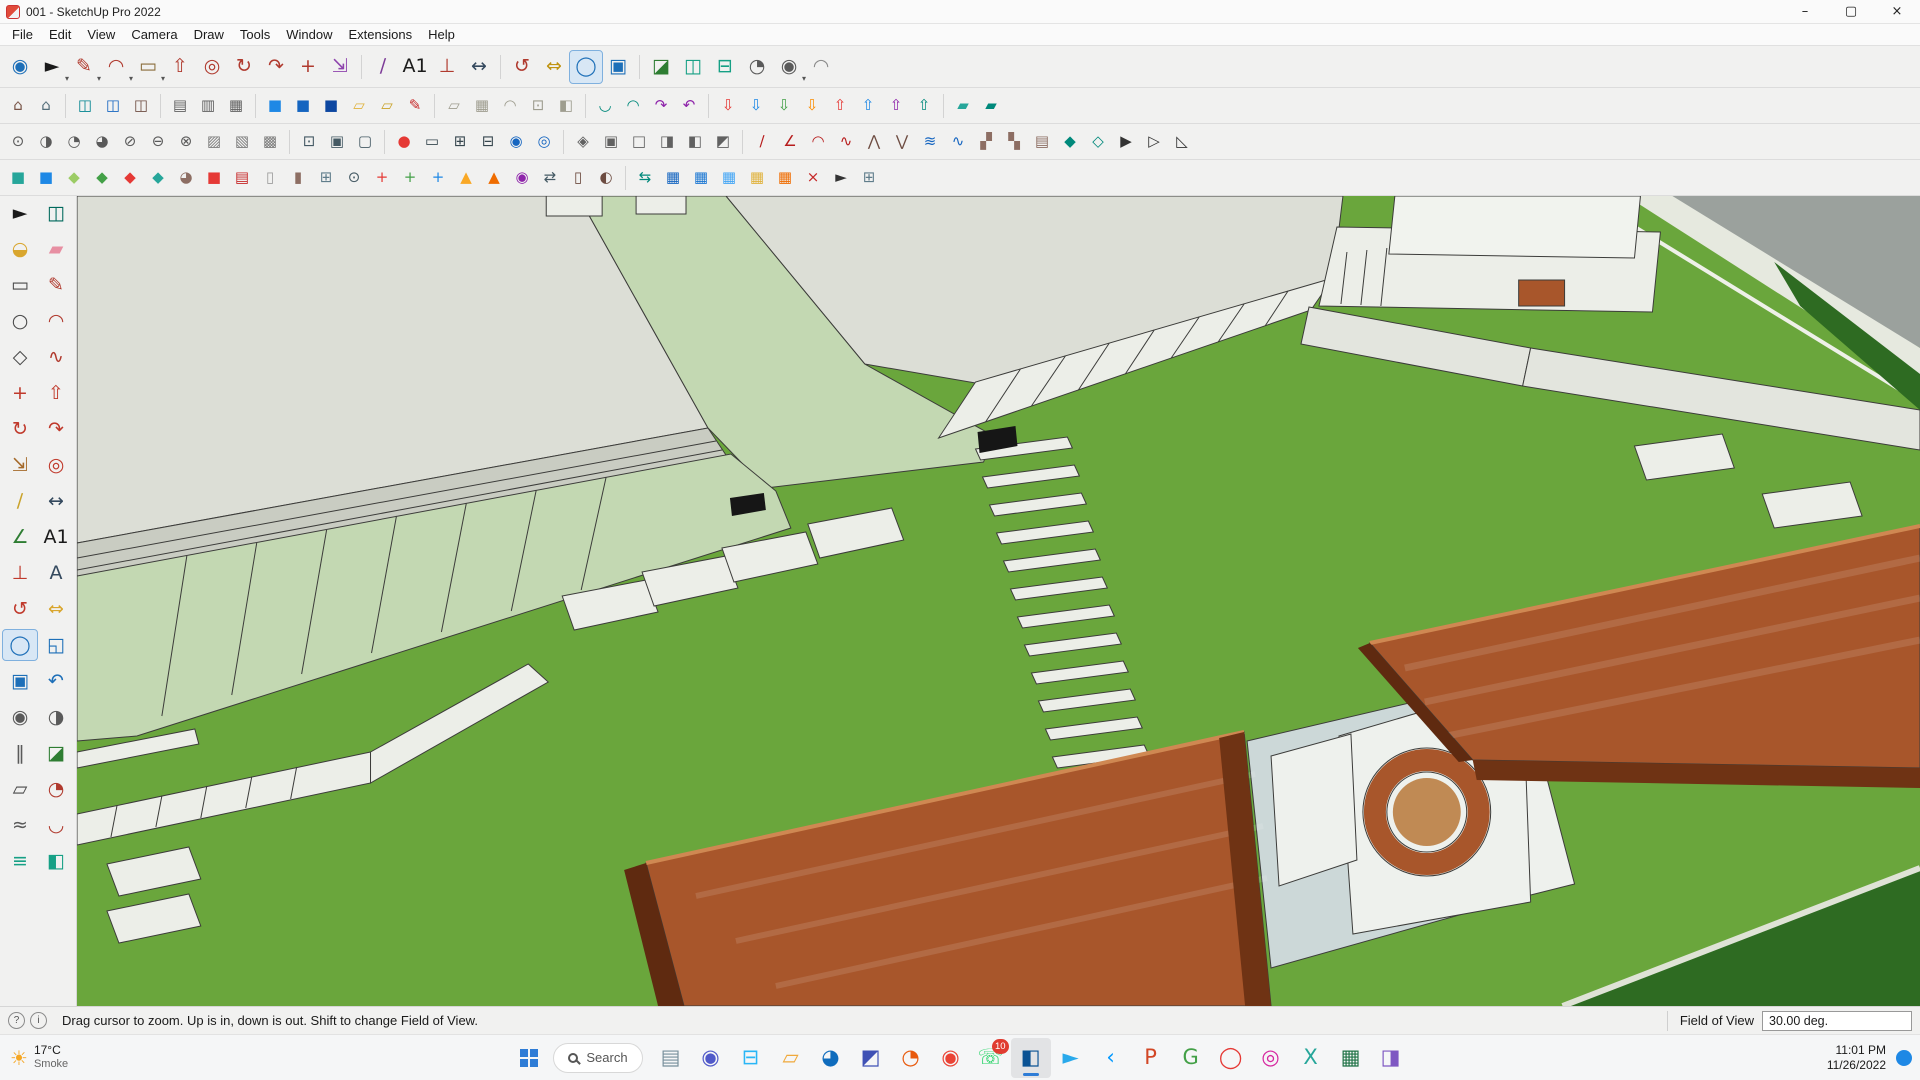 This screenshot has width=1920, height=1080. I want to click on zoom-extents-tool: ▣, so click(20, 681).